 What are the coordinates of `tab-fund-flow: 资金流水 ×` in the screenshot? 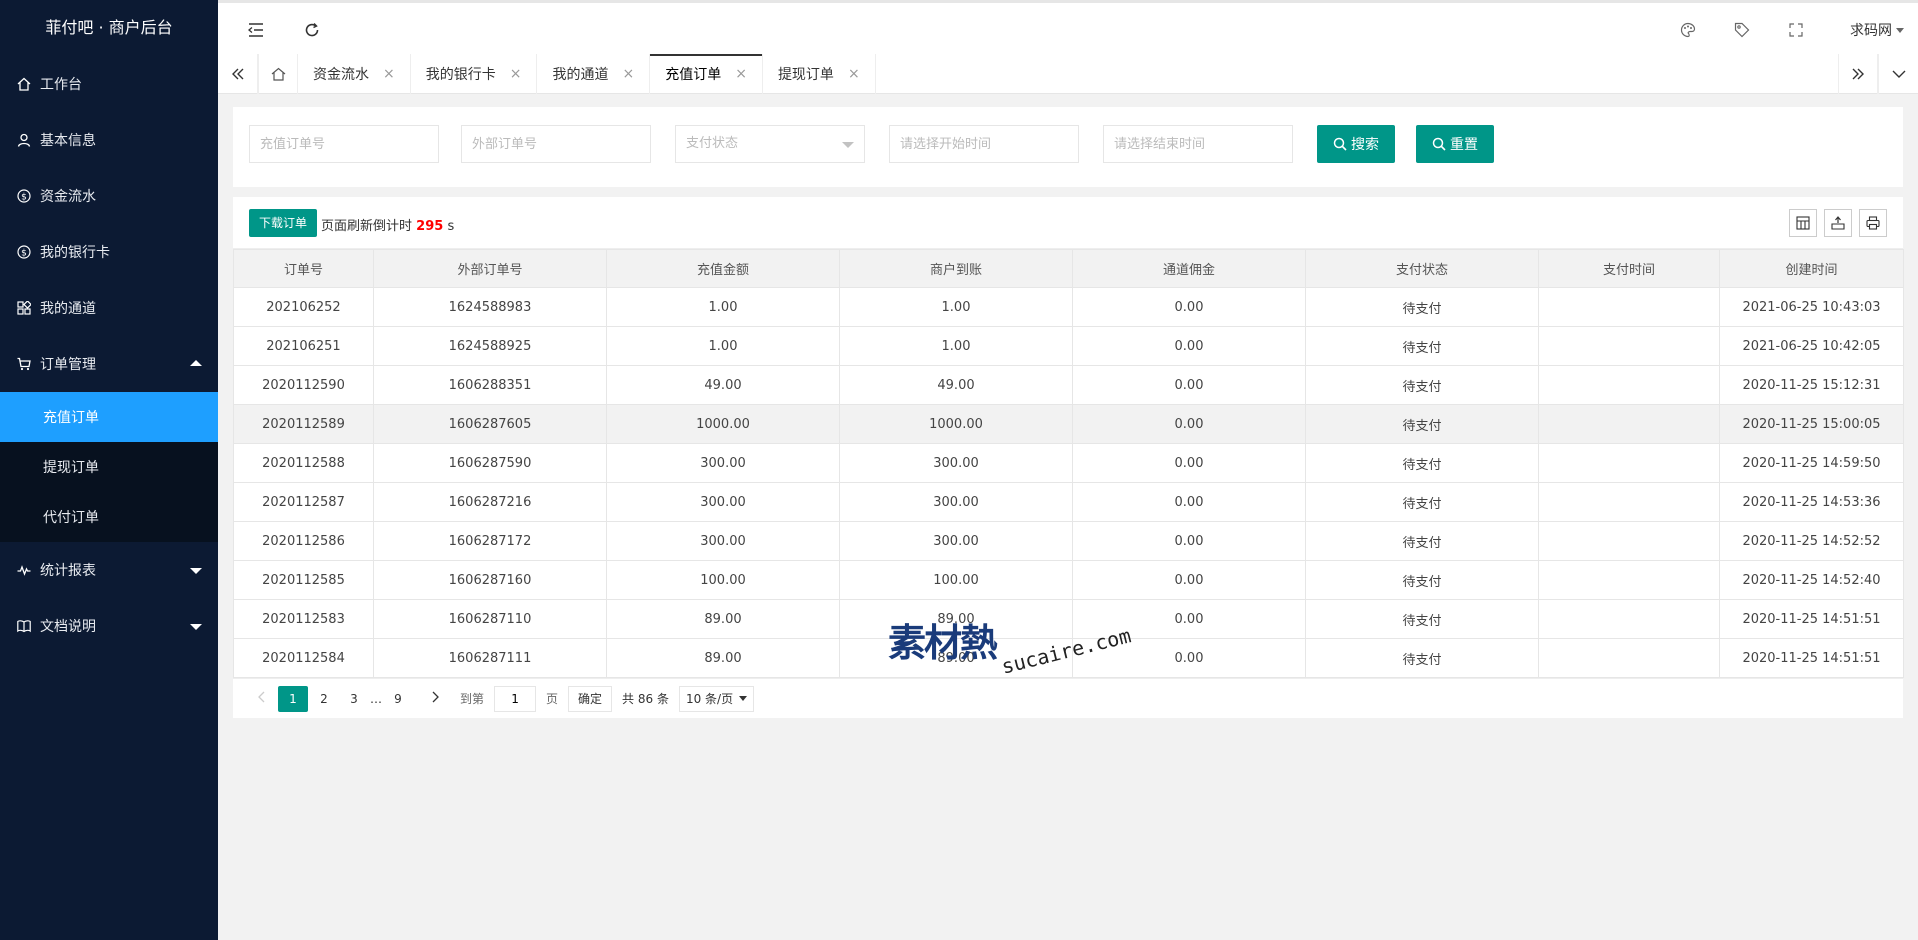 It's located at (354, 74).